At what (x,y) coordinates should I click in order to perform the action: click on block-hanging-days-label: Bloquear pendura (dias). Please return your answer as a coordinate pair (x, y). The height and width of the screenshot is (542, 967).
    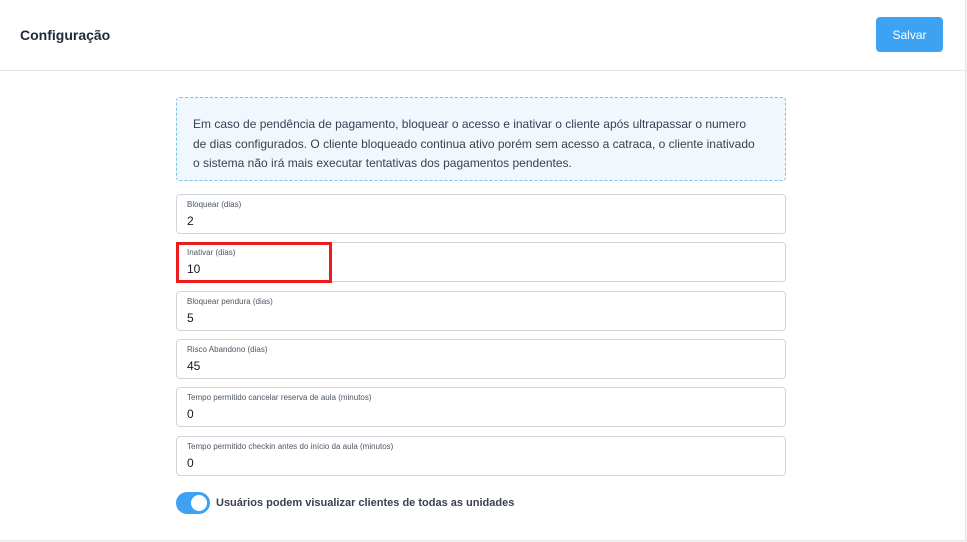
    Looking at the image, I should click on (230, 301).